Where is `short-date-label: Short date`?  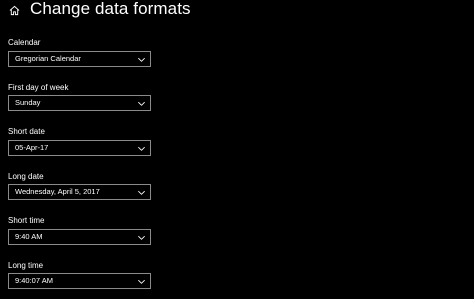 short-date-label: Short date is located at coordinates (26, 131).